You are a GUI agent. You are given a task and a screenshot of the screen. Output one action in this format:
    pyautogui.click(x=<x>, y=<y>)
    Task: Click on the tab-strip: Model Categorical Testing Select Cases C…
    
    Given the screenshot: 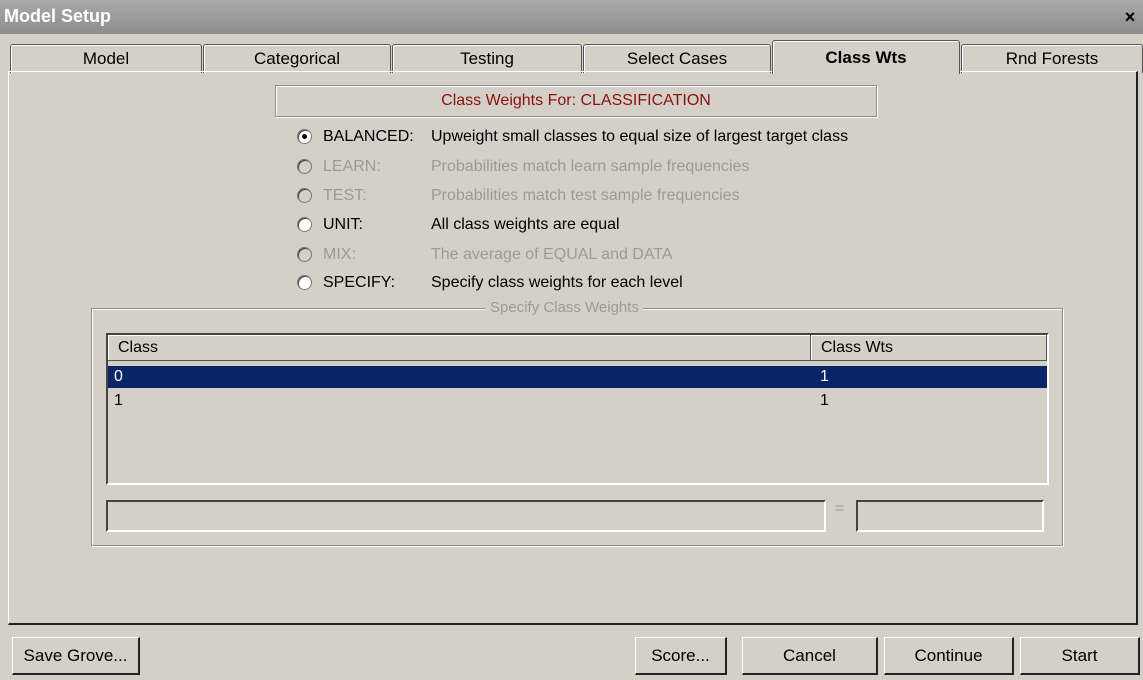 What is the action you would take?
    pyautogui.click(x=576, y=57)
    